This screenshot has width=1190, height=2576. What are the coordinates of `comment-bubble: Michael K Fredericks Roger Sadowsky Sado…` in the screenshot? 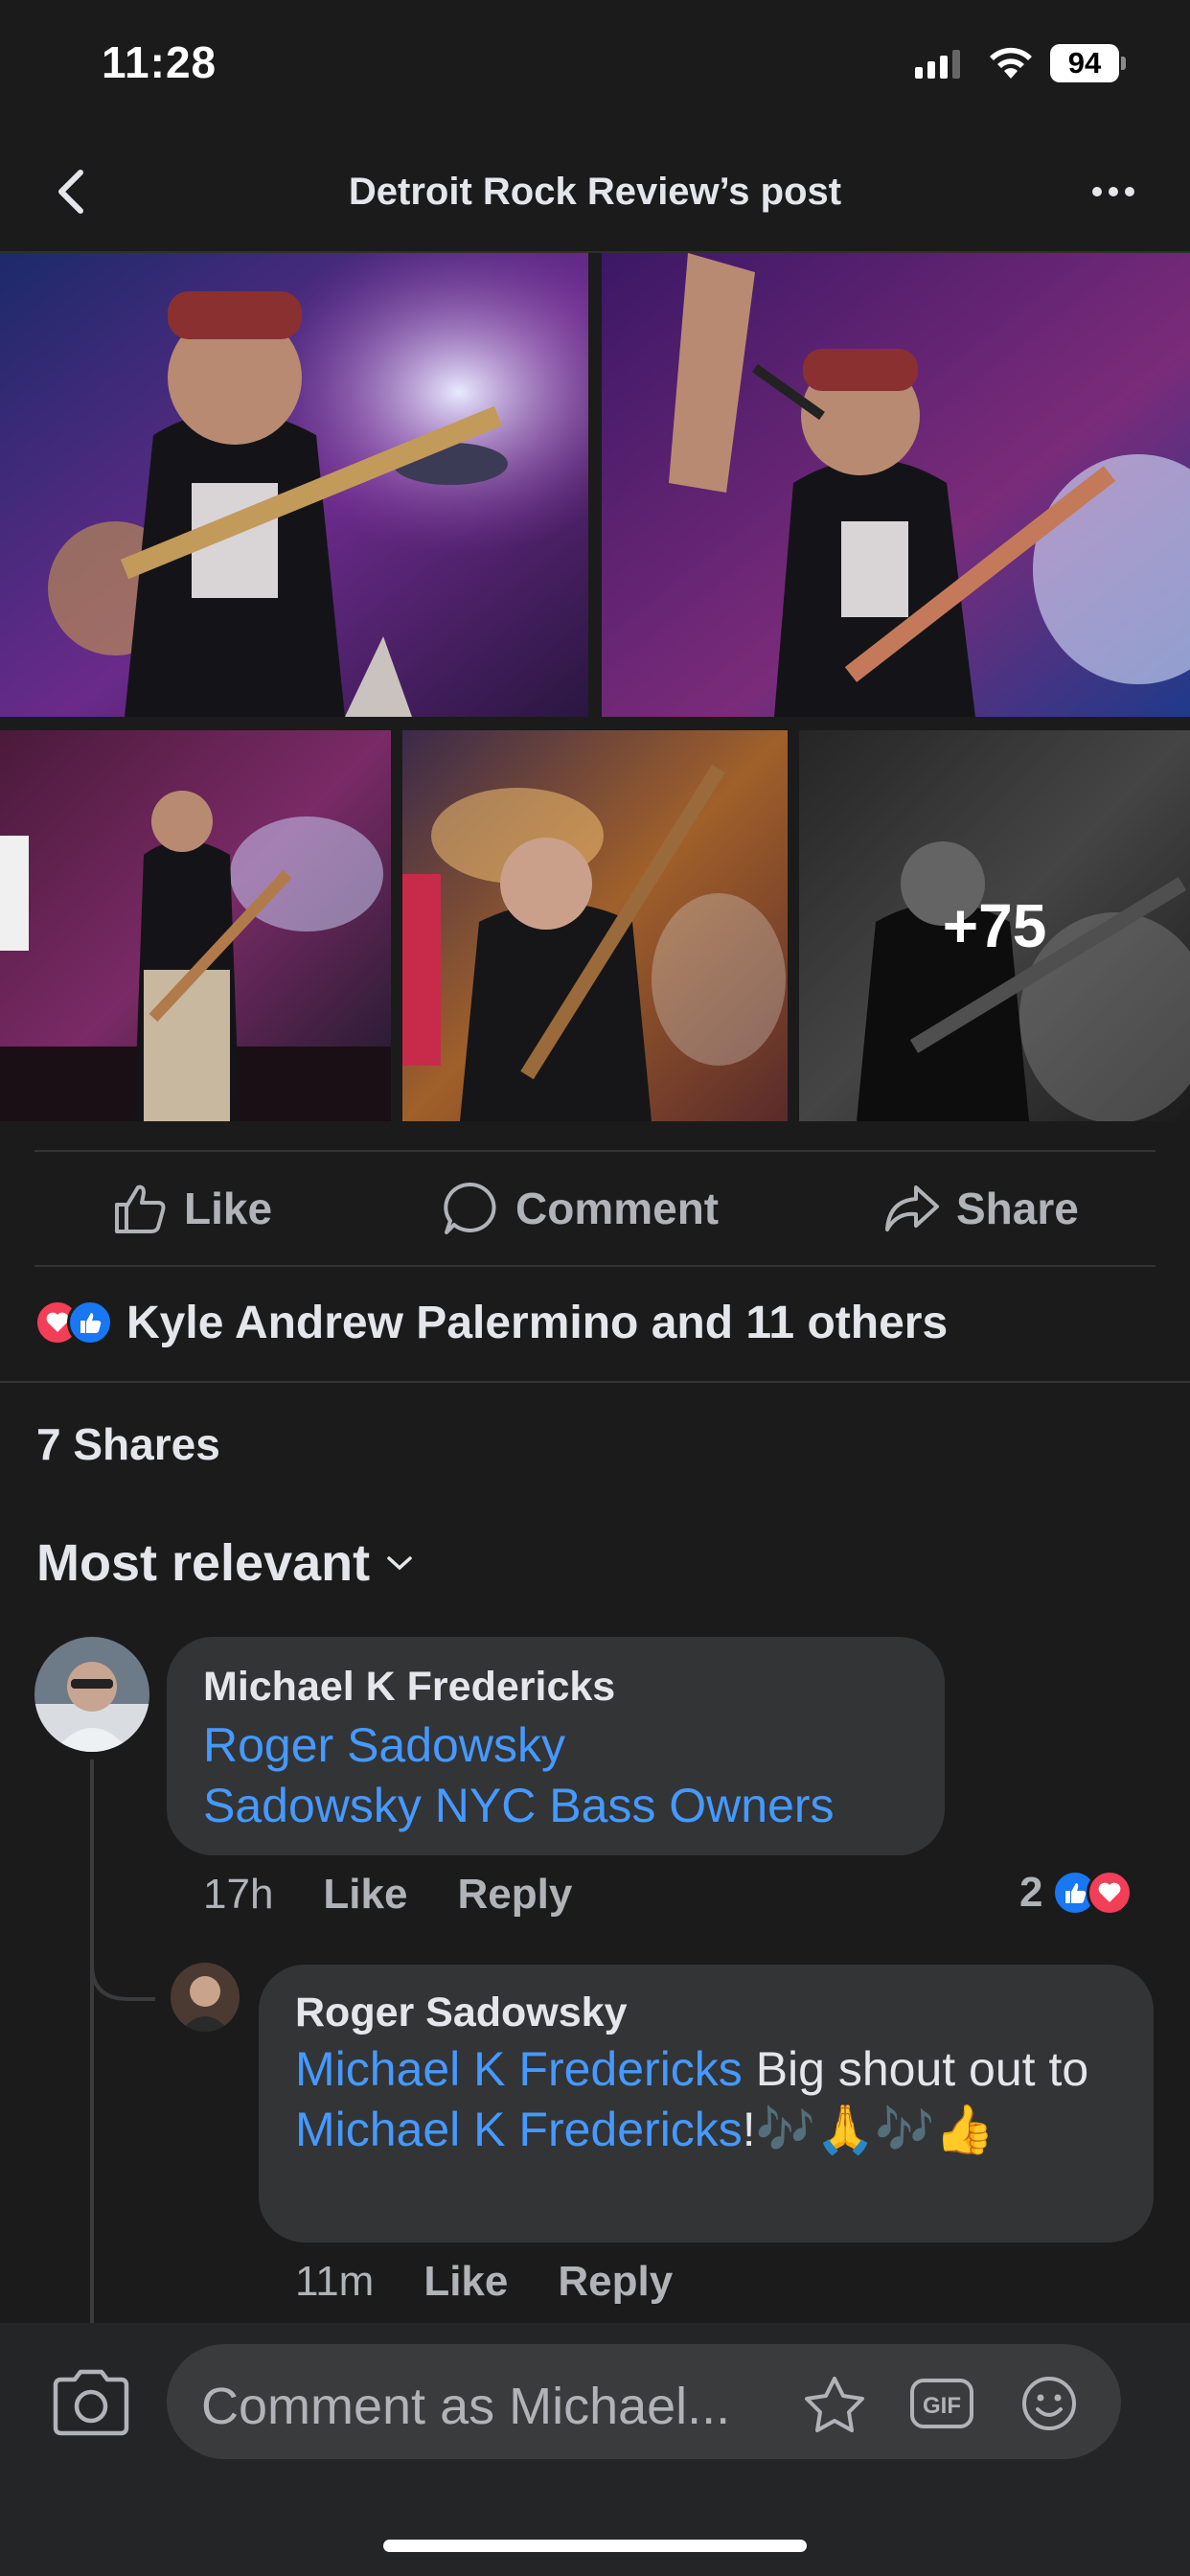 It's located at (556, 1746).